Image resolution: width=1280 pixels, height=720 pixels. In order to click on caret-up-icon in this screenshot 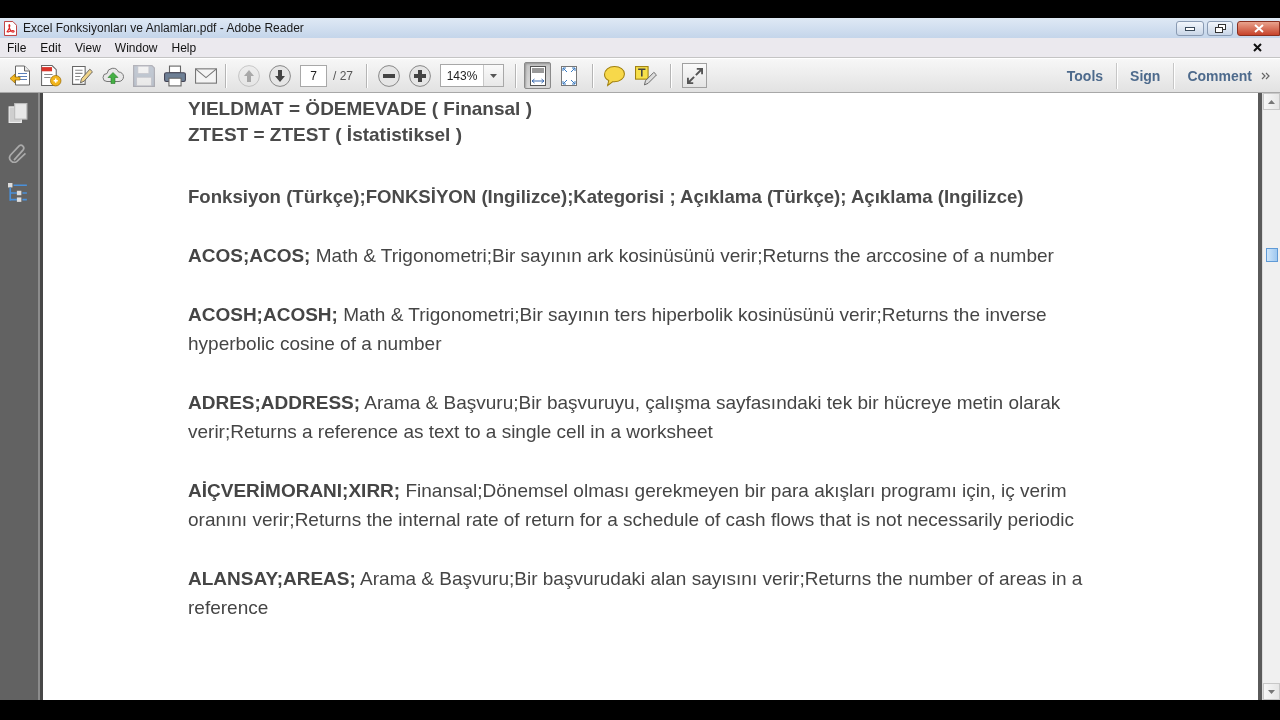, I will do `click(1271, 101)`.